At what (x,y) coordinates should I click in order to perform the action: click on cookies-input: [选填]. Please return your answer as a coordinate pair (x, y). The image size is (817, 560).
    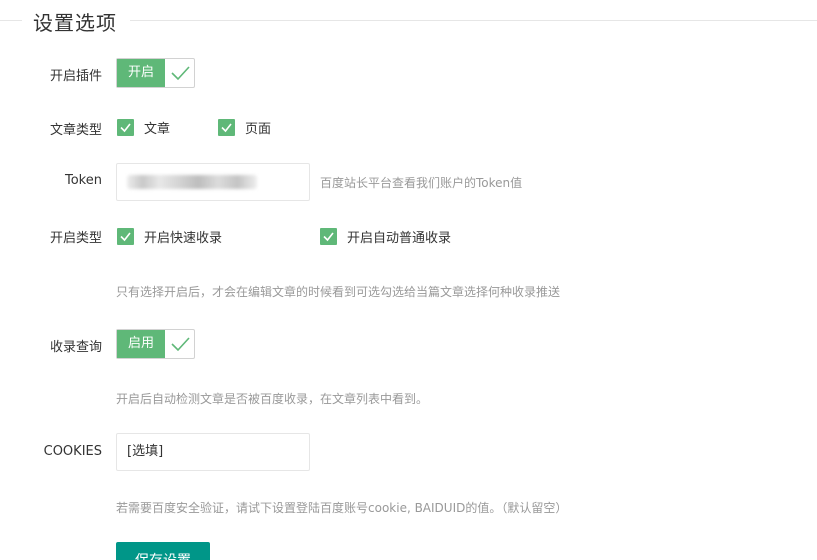
    Looking at the image, I should click on (213, 452).